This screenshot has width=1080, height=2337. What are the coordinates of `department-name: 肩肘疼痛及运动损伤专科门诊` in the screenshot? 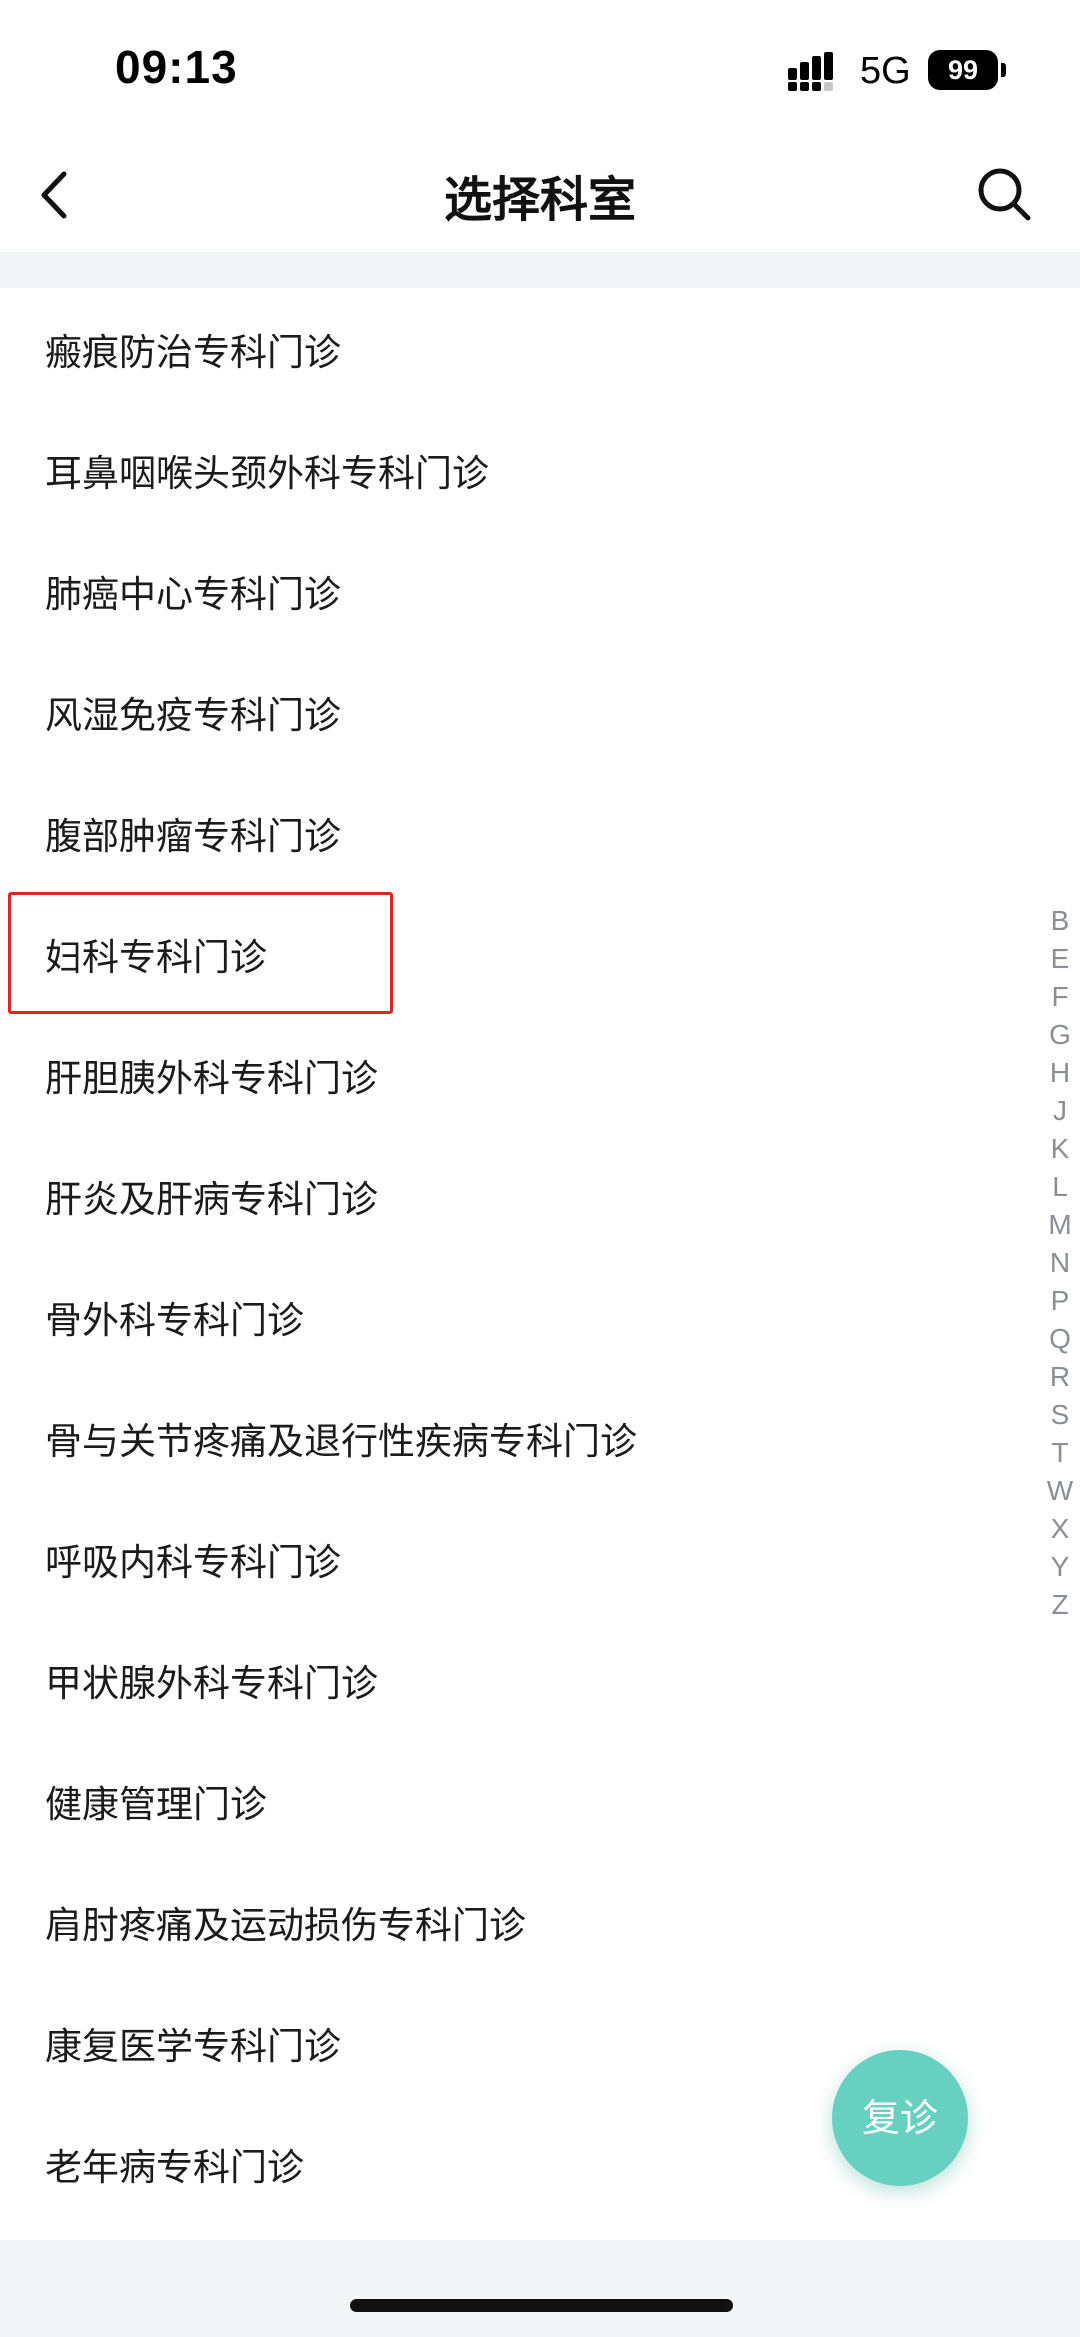 It's located at (285, 1925).